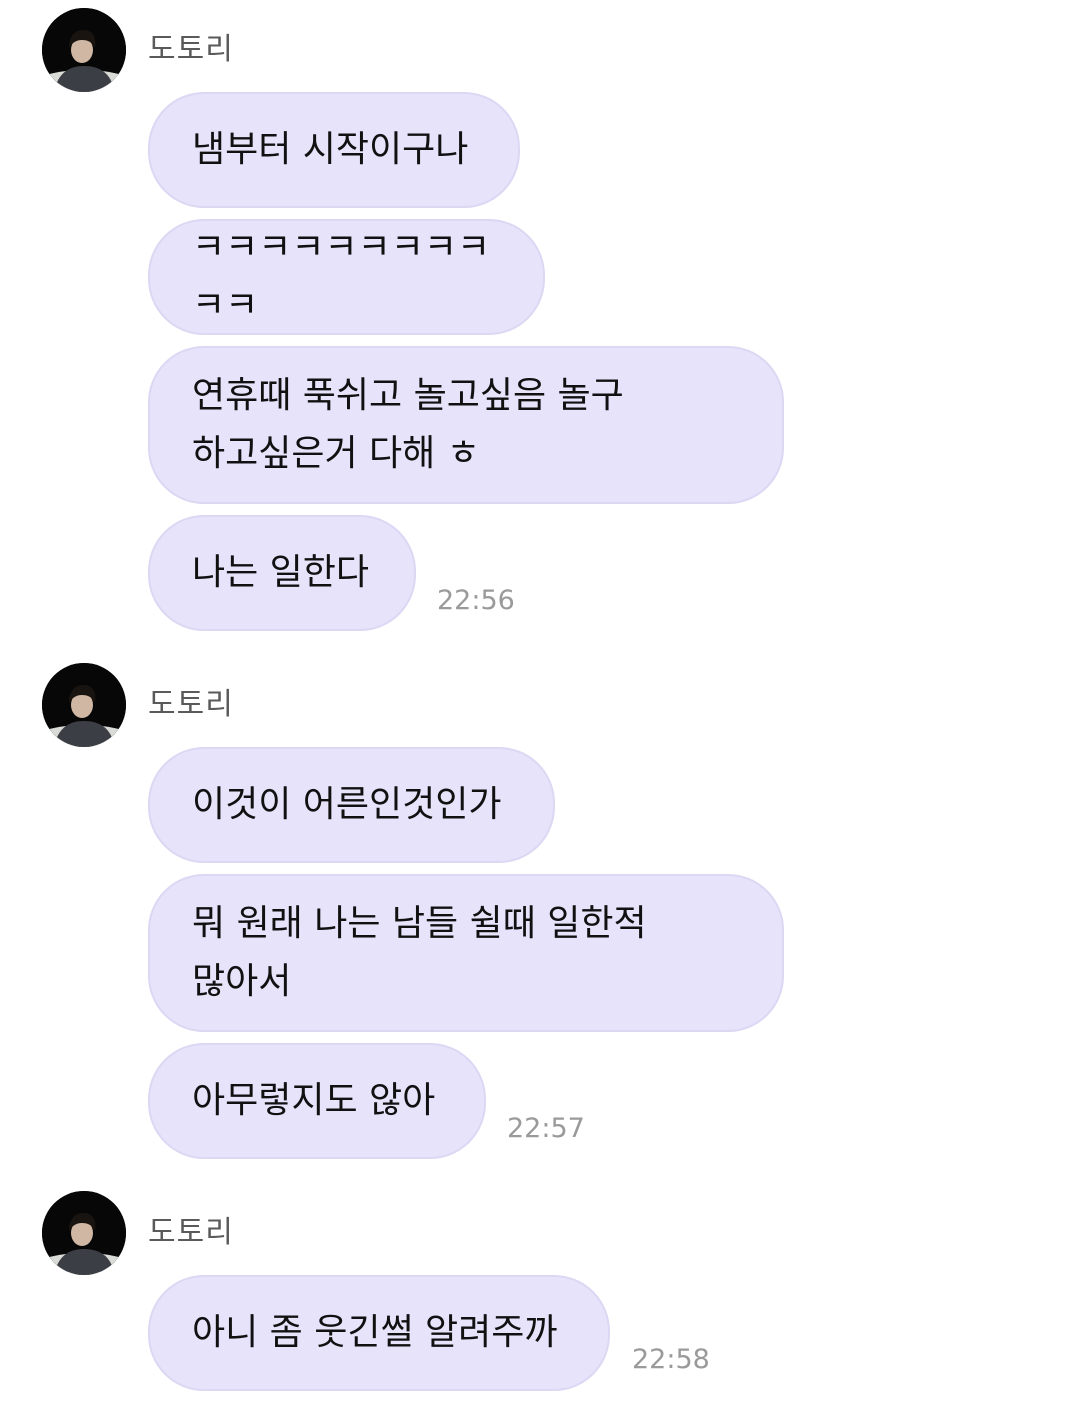 This screenshot has height=1403, width=1080. I want to click on message-timestamp: 22:56, so click(476, 600).